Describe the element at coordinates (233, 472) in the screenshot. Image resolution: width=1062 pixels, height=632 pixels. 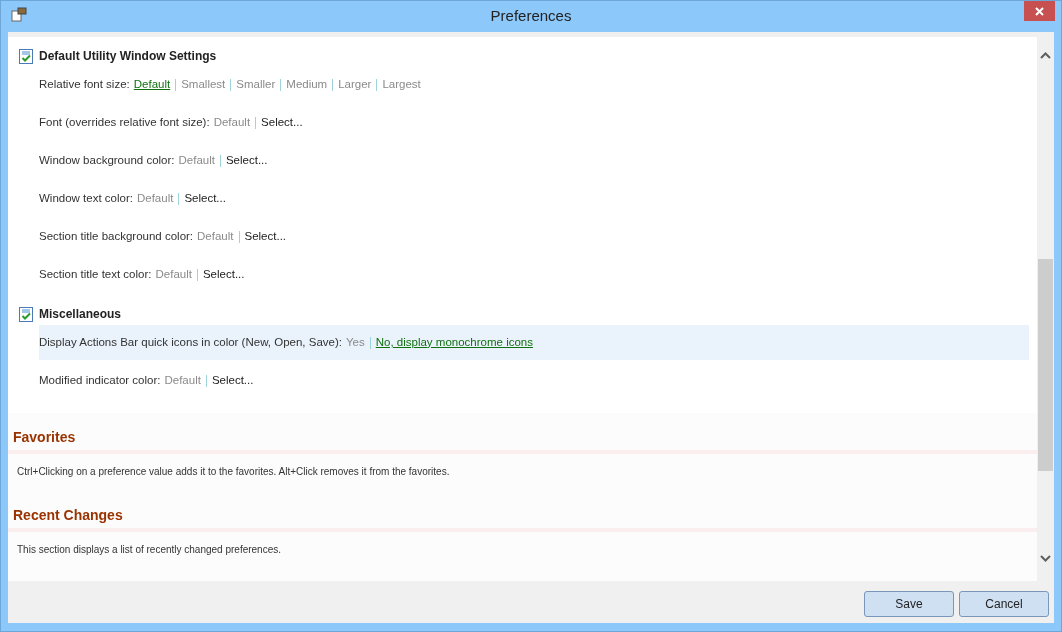
I see `panel-text: Ctrl+Clicking on a preference value adds it to the favorites. Alt+Click removes it from the favorites.` at that location.